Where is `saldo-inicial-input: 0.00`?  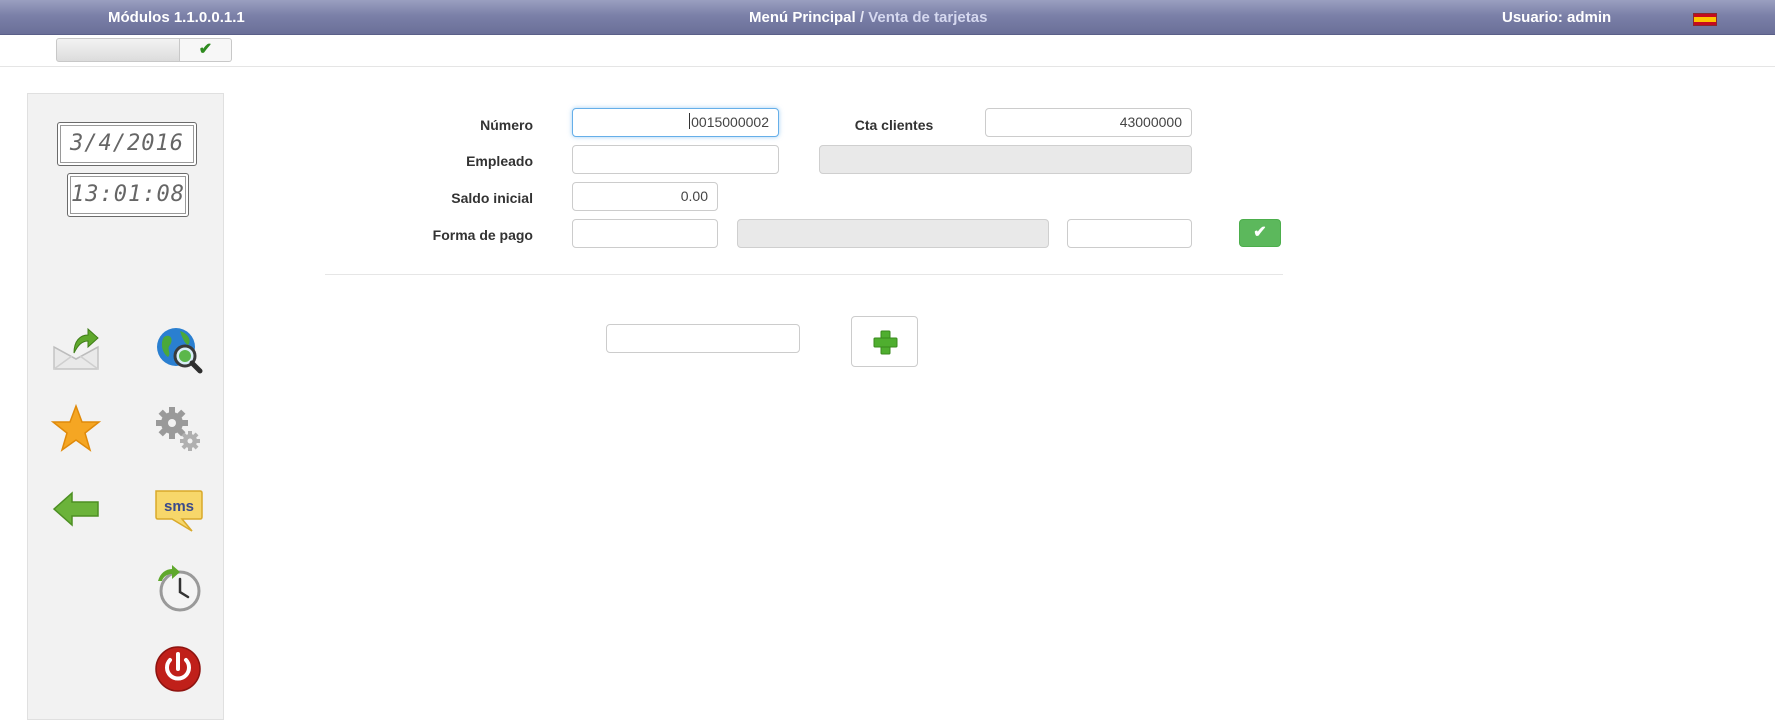
saldo-inicial-input: 0.00 is located at coordinates (645, 196).